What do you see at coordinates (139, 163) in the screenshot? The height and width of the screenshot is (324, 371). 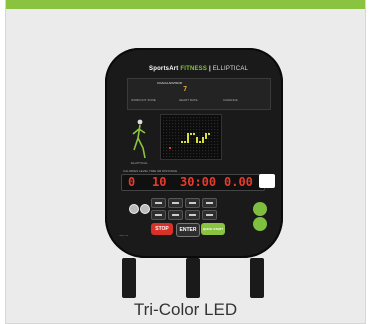 I see `runner-label: ELLIPTICAL` at bounding box center [139, 163].